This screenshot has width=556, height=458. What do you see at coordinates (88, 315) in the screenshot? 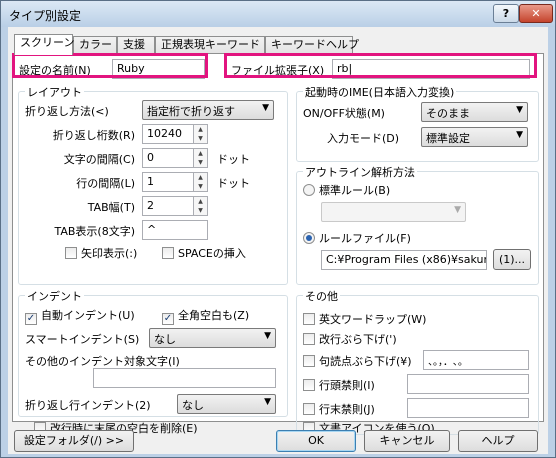
I see `auto-indent-label: 自動インデント(U)` at bounding box center [88, 315].